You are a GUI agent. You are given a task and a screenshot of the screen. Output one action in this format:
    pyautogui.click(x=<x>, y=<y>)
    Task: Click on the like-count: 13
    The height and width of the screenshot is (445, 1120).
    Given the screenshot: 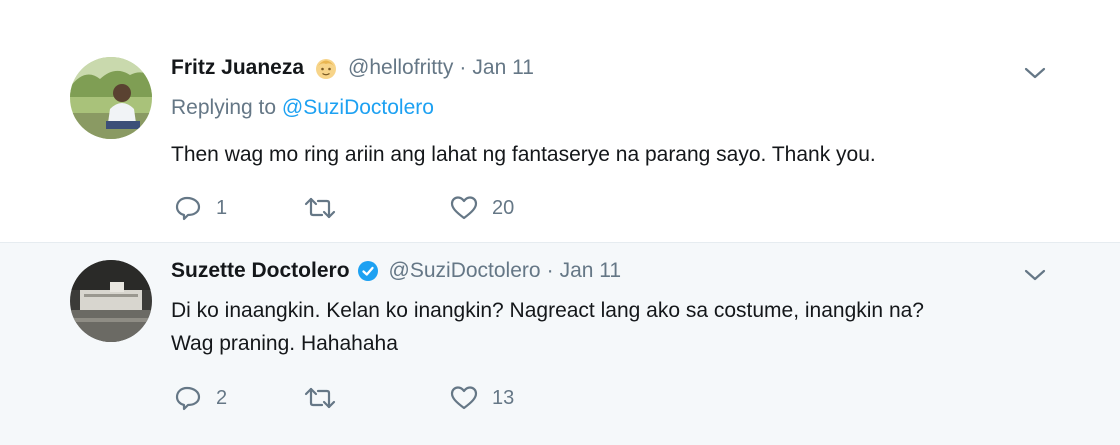 What is the action you would take?
    pyautogui.click(x=503, y=397)
    